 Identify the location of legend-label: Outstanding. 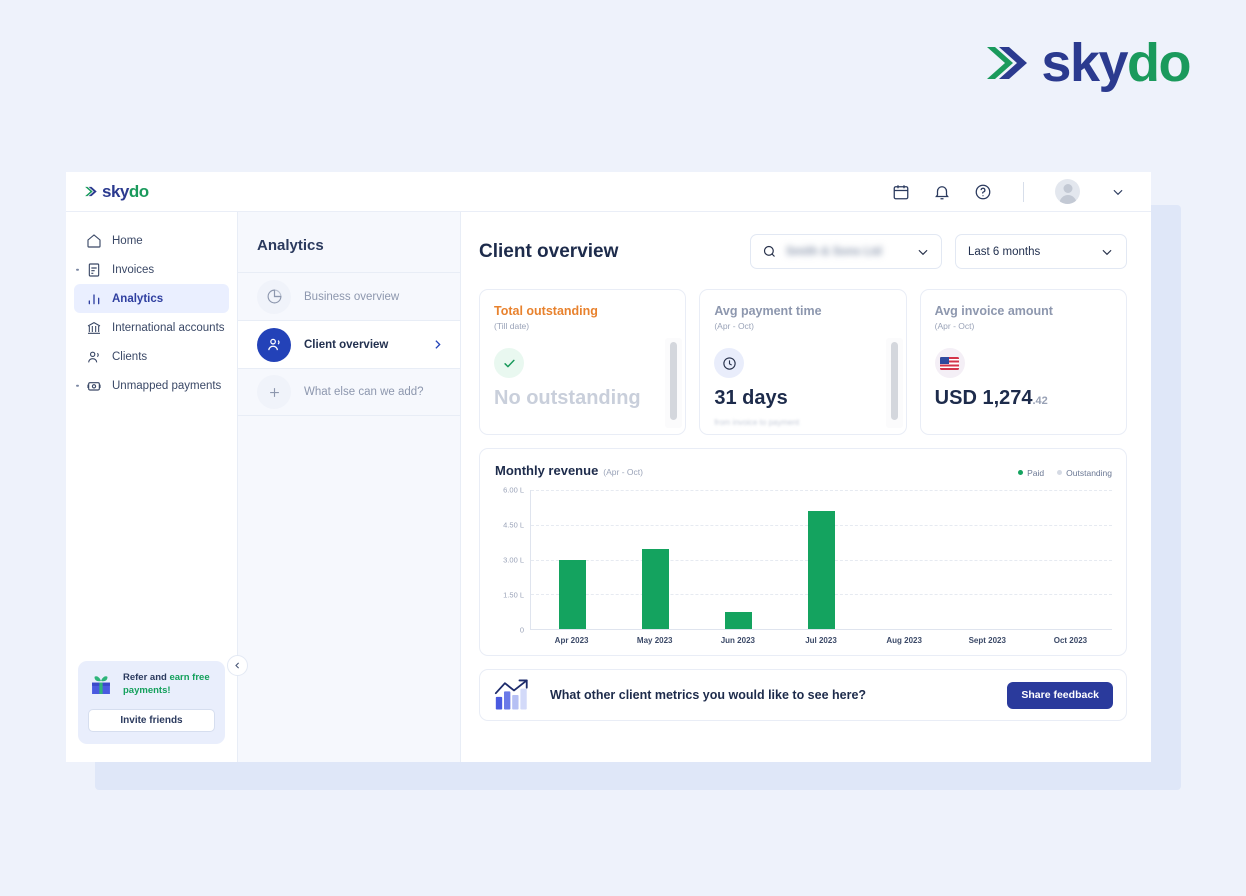
(1089, 472).